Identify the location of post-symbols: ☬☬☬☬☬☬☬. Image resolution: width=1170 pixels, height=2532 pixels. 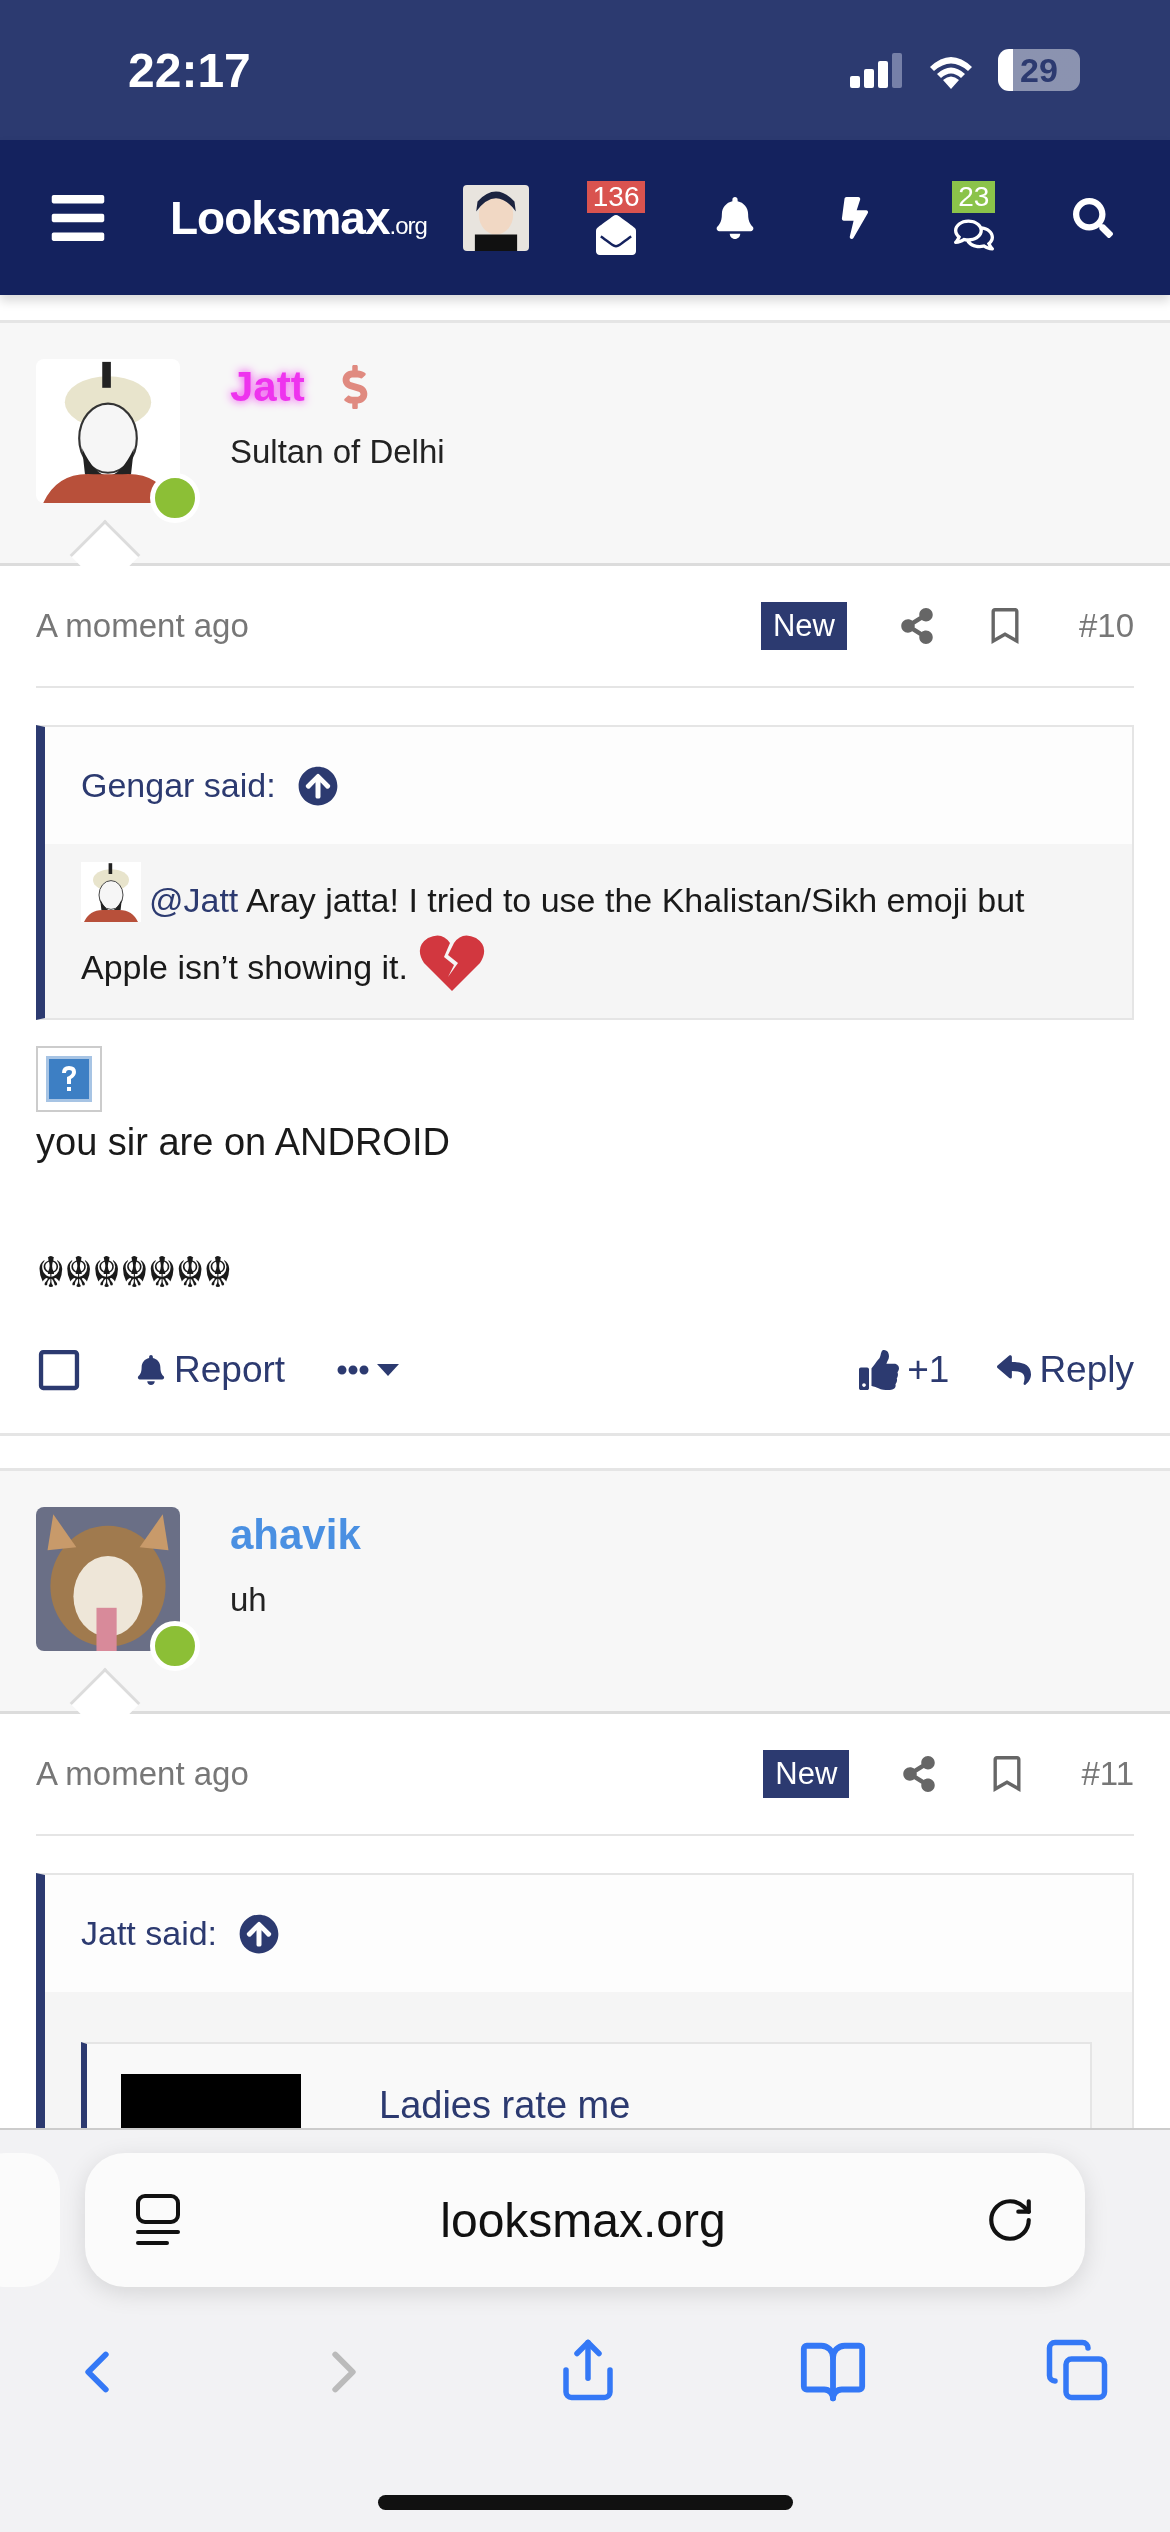
(134, 1272).